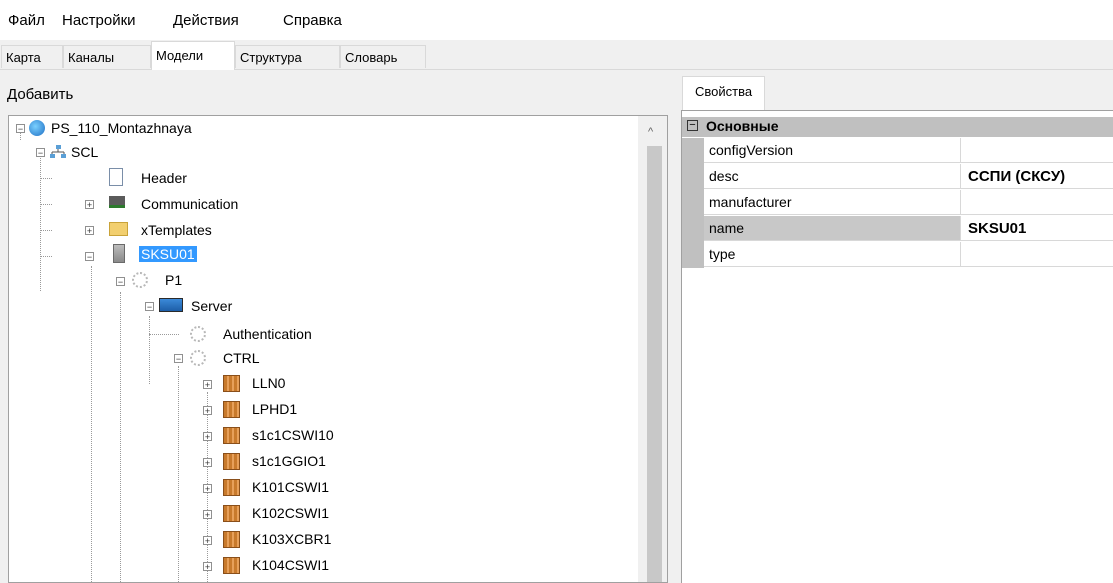 The height and width of the screenshot is (583, 1113). What do you see at coordinates (198, 334) in the screenshot?
I see `auth-icon` at bounding box center [198, 334].